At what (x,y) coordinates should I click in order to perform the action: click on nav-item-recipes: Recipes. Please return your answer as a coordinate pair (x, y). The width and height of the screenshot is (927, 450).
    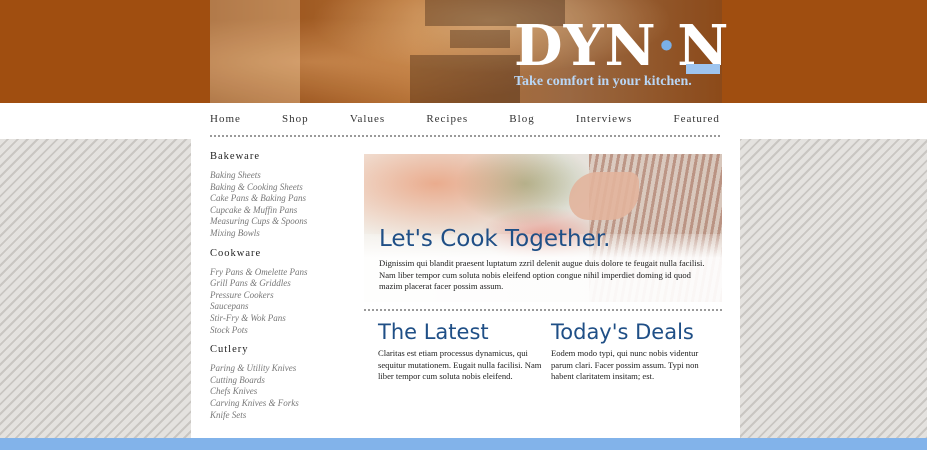
    Looking at the image, I should click on (447, 119).